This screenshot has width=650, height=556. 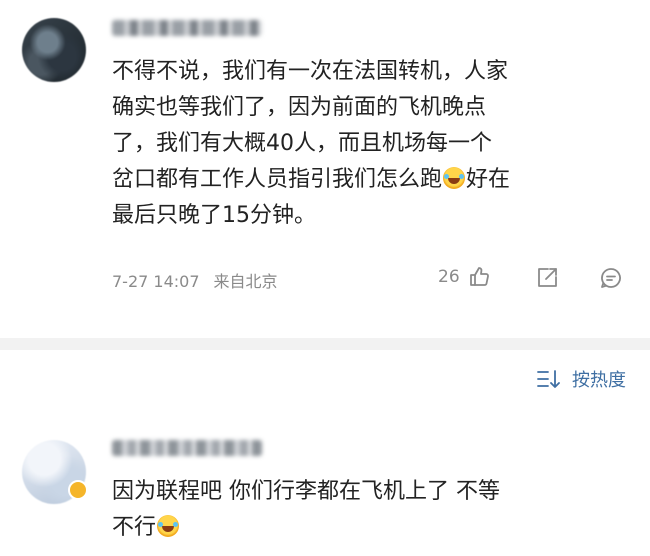 I want to click on thumbs-up-icon, so click(x=479, y=277).